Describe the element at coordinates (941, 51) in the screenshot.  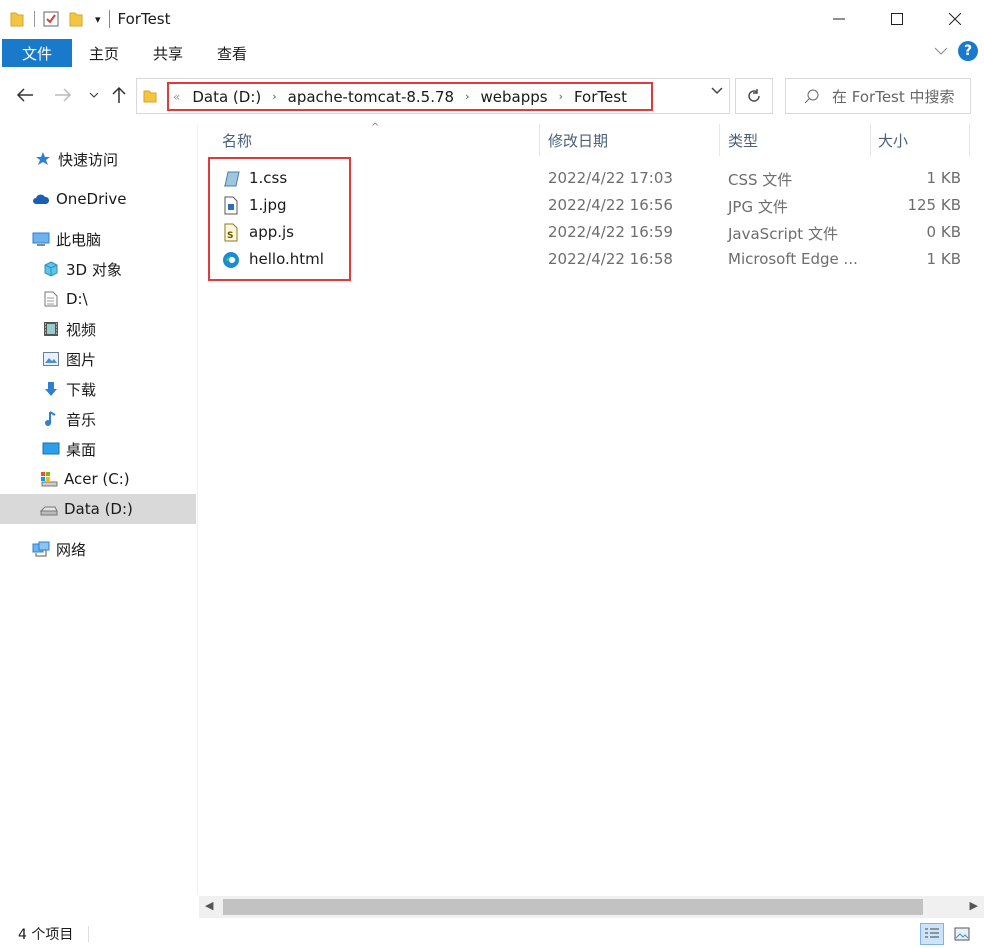
I see `expand-ribbon-icon` at that location.